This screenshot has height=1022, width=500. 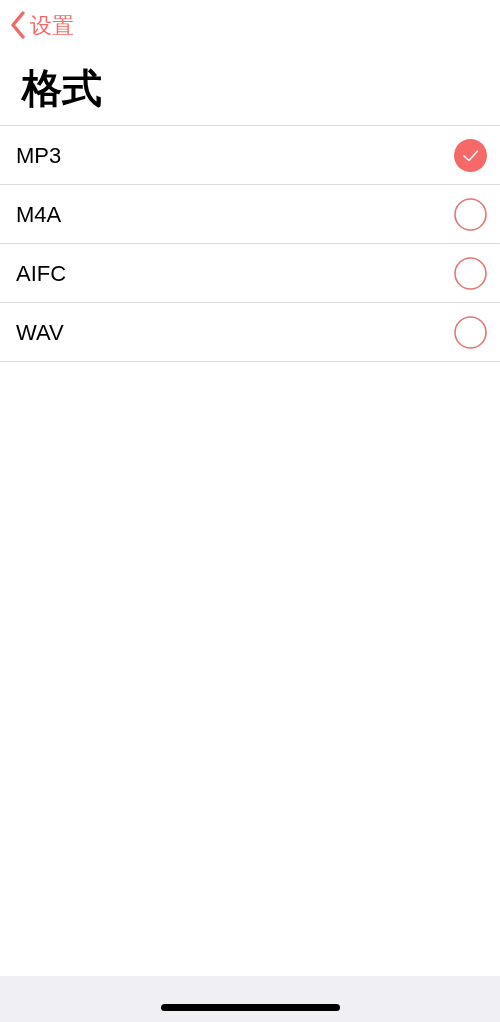 I want to click on format-option: WAV, so click(x=250, y=332).